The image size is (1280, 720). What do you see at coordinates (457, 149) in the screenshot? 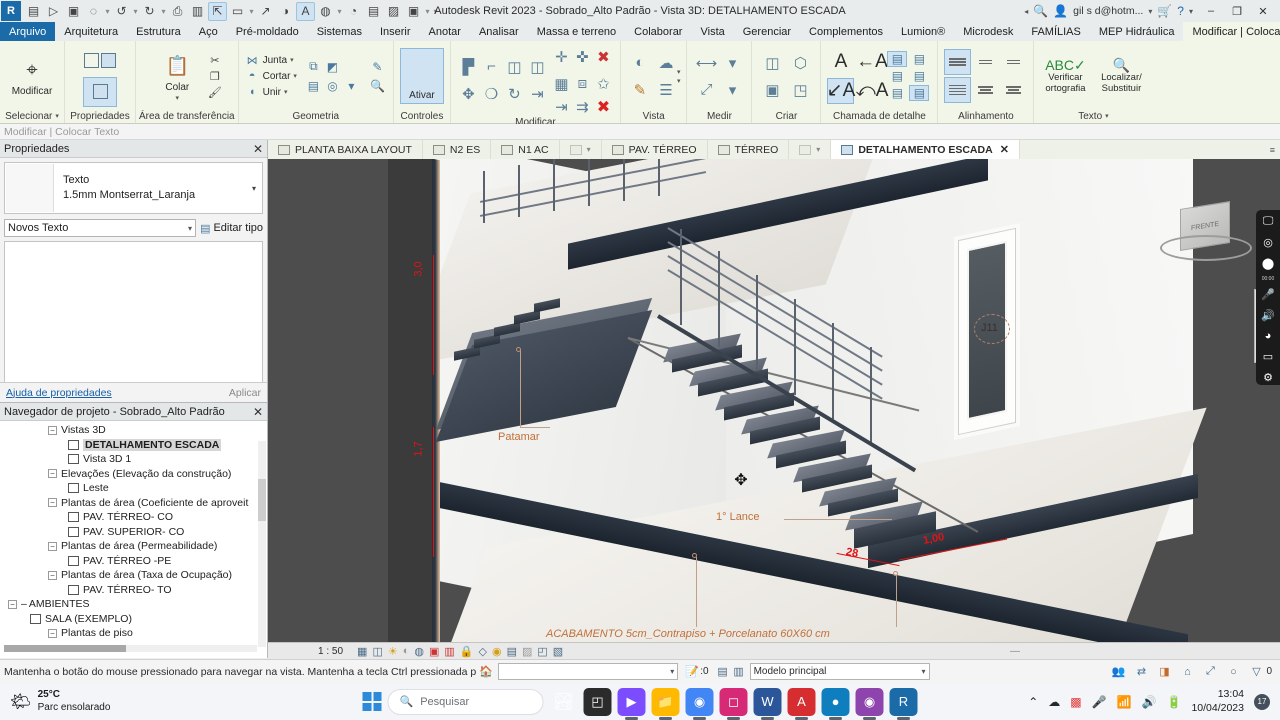
I see `view-tab-n2-es: N2 ES` at bounding box center [457, 149].